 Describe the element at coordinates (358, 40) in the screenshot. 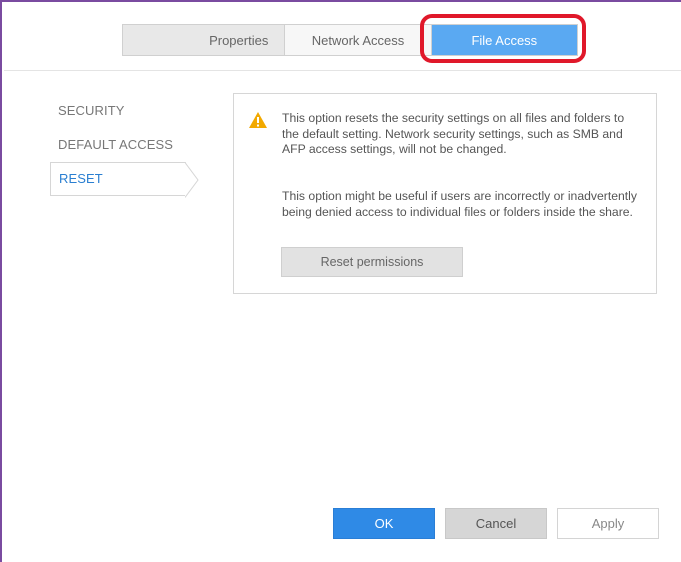

I see `tab-network-access: Network Access` at that location.